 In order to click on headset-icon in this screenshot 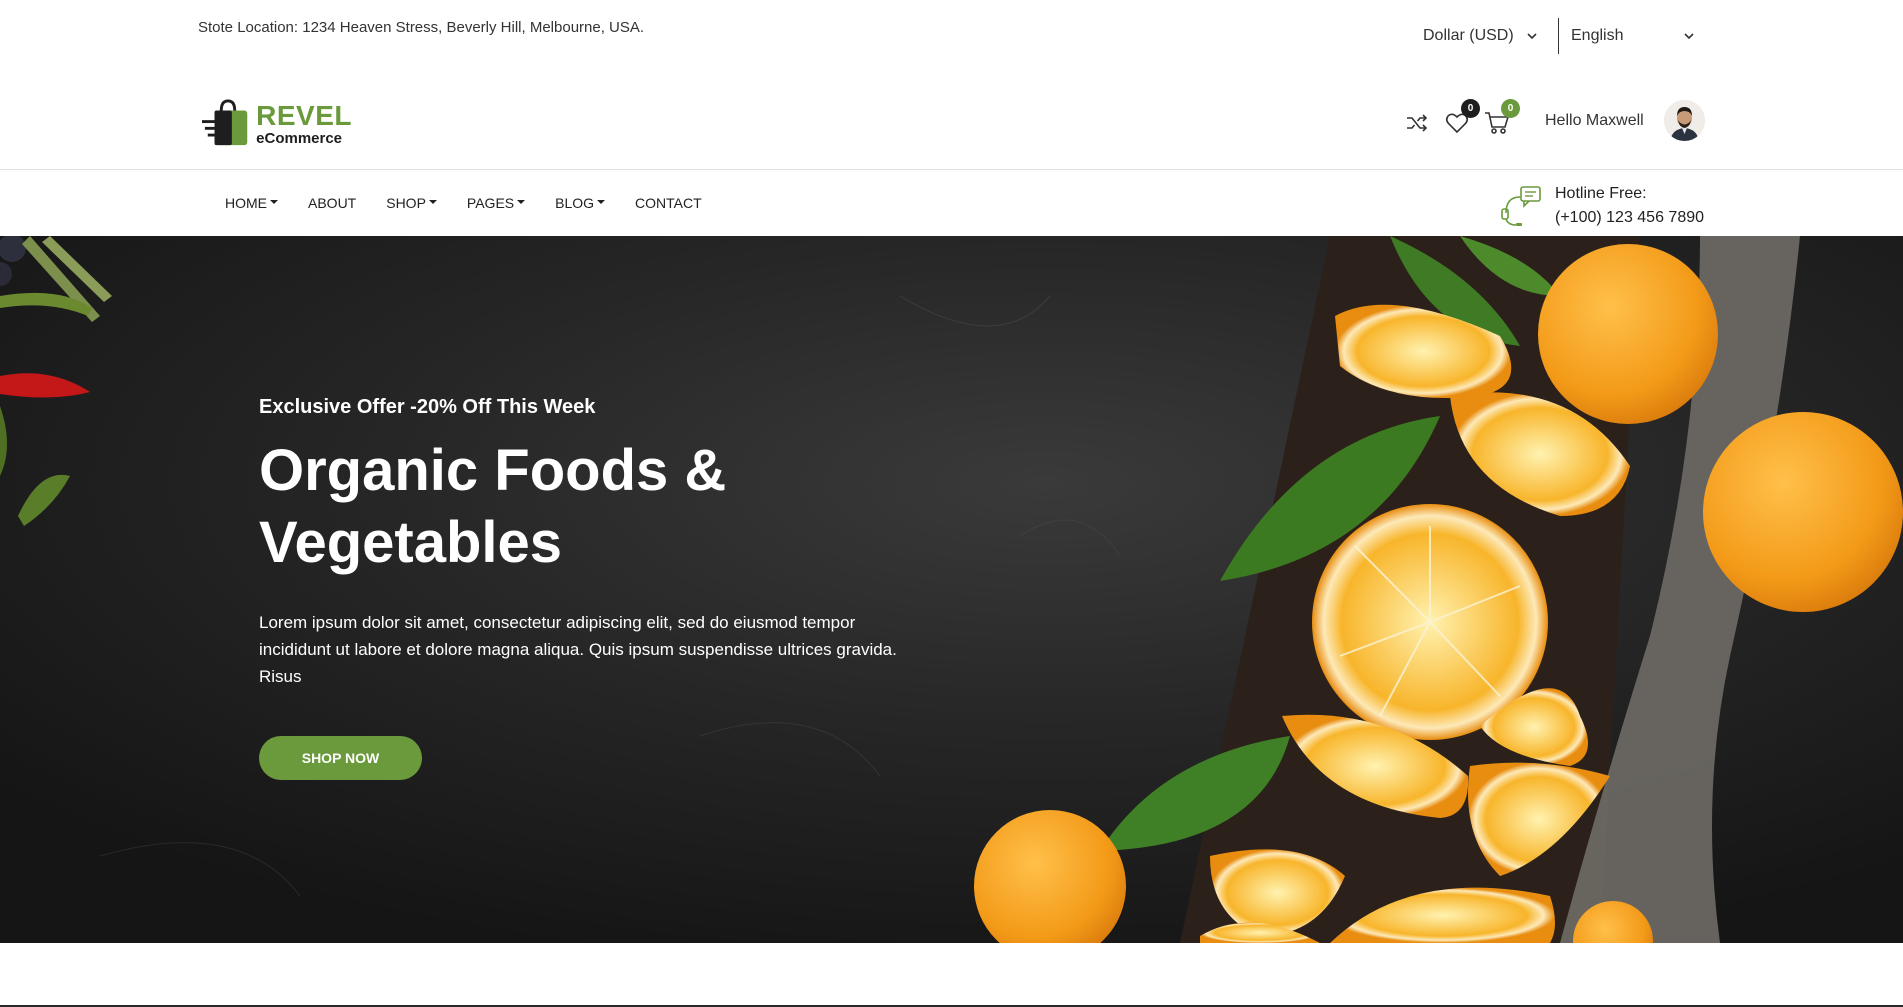, I will do `click(1521, 206)`.